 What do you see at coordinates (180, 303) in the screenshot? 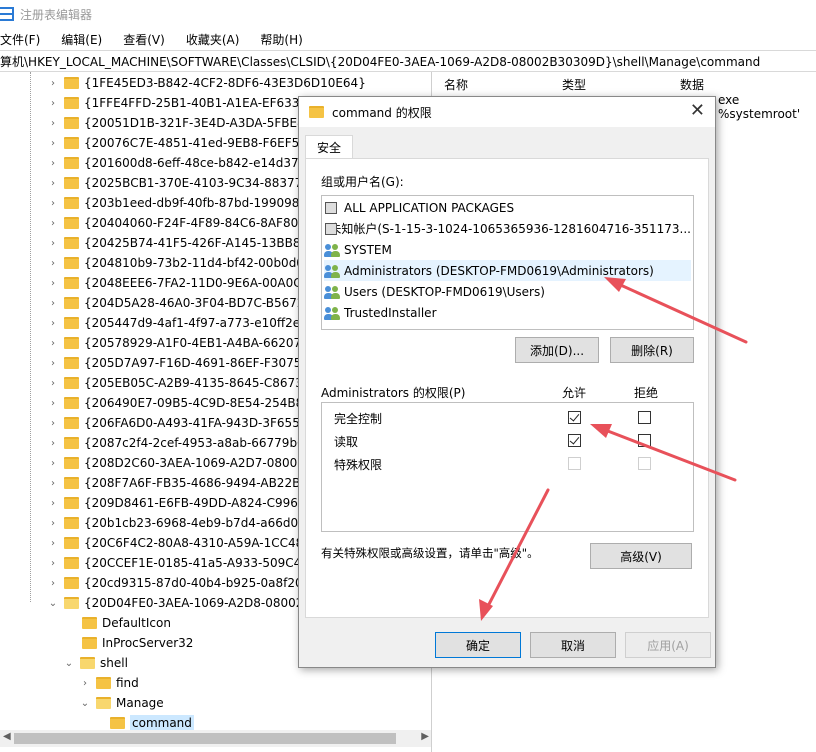
I see `tree-item: › {204D5A28-46A0-3F04-BD7C-B56726` at bounding box center [180, 303].